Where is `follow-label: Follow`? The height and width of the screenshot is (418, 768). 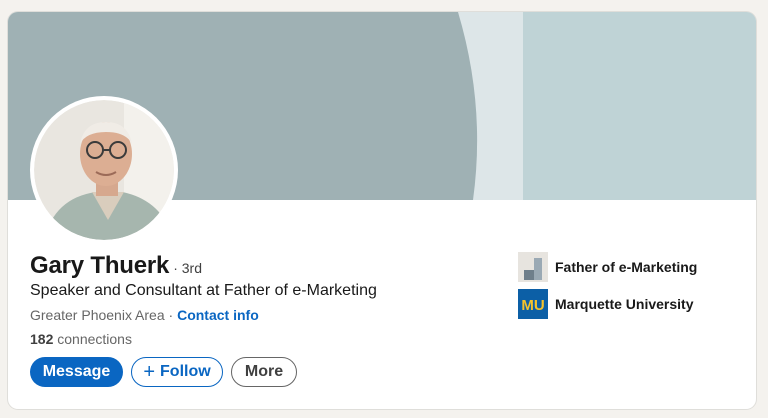
follow-label: Follow is located at coordinates (185, 371).